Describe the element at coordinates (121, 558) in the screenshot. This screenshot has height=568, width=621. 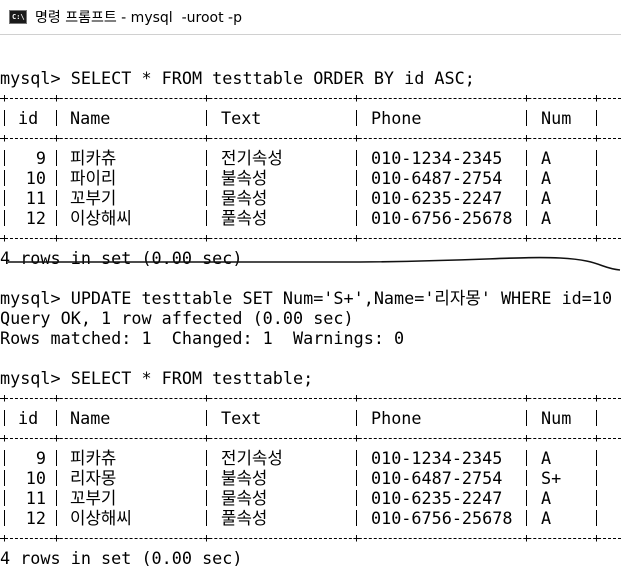
I see `result-summary: 4 rows in set (0.00 sec)` at that location.